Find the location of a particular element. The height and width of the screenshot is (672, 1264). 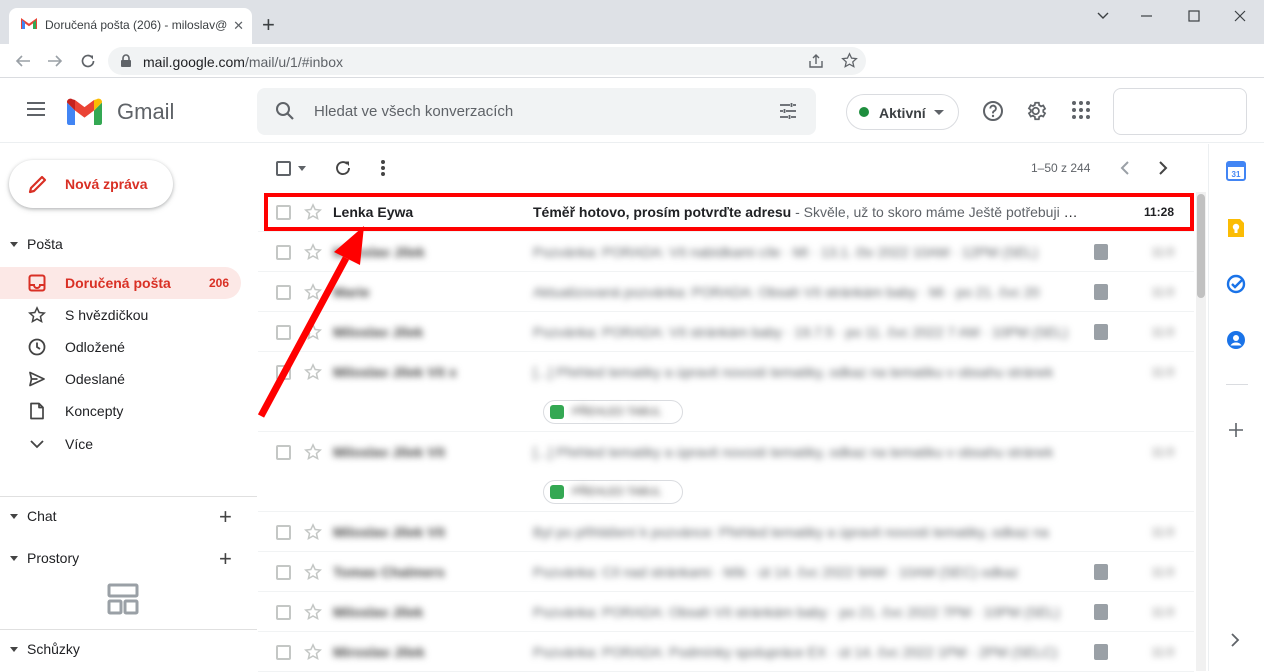

spaces-section-header: Prostory is located at coordinates (44, 558).